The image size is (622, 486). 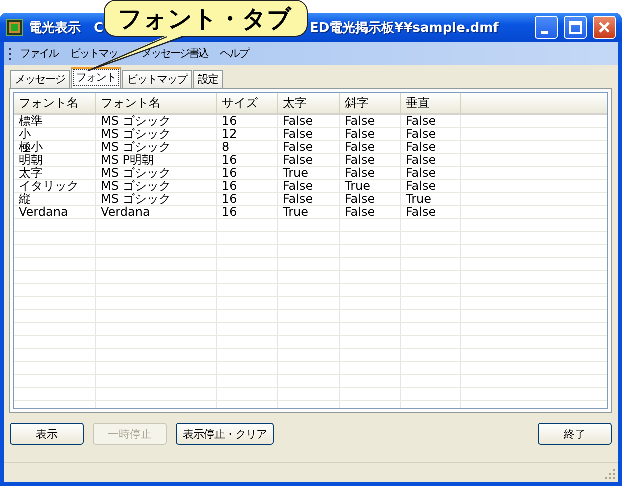 What do you see at coordinates (430, 103) in the screenshot?
I see `column-header: 垂直` at bounding box center [430, 103].